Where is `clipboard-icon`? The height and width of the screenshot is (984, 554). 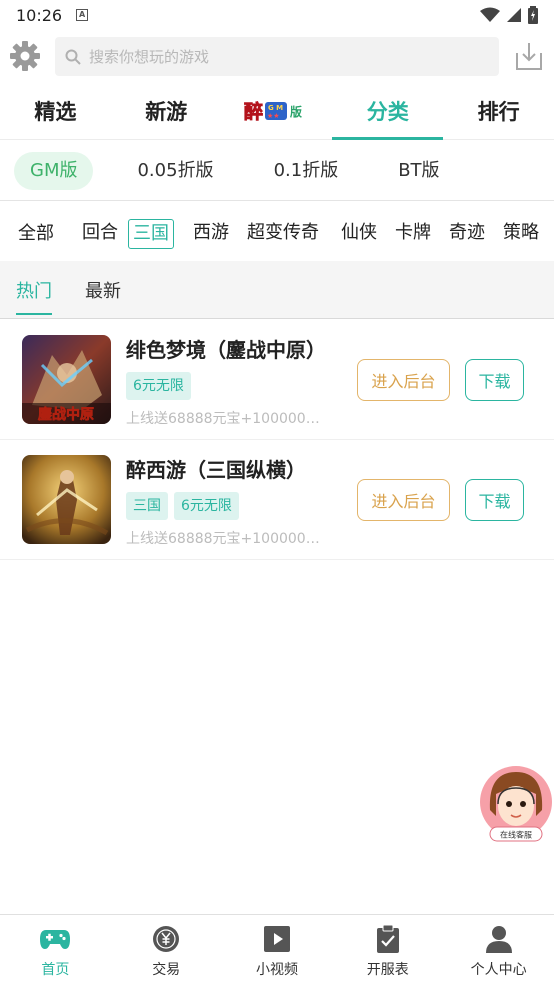
clipboard-icon is located at coordinates (387, 939).